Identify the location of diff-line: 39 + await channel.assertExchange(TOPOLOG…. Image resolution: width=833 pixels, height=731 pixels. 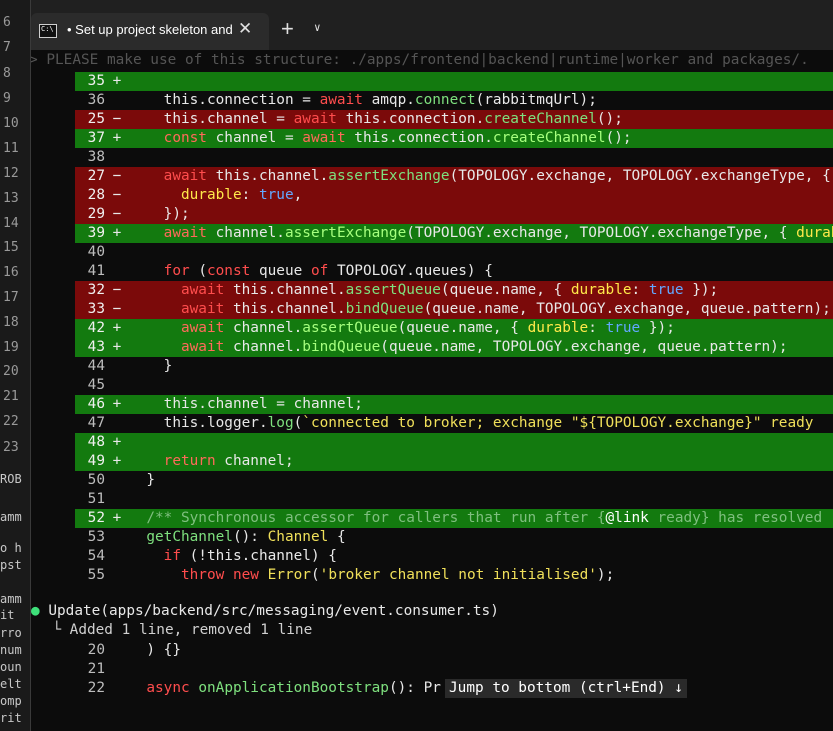
(454, 233).